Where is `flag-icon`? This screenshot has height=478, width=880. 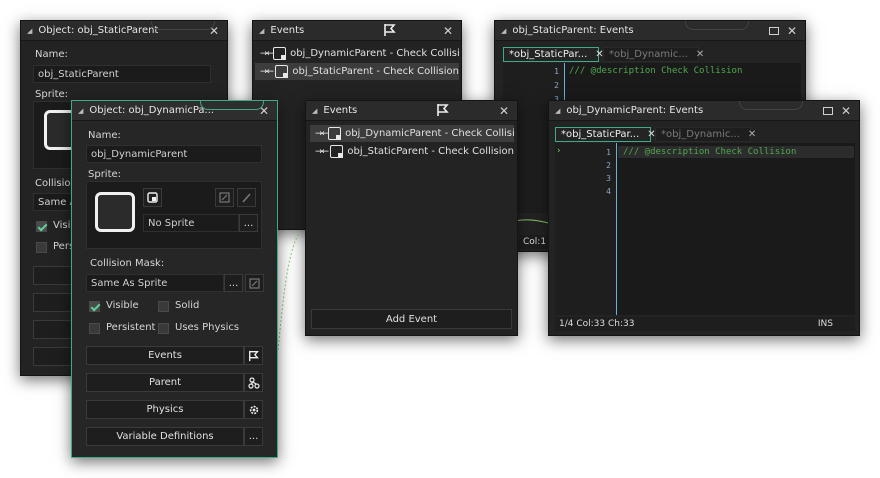 flag-icon is located at coordinates (390, 30).